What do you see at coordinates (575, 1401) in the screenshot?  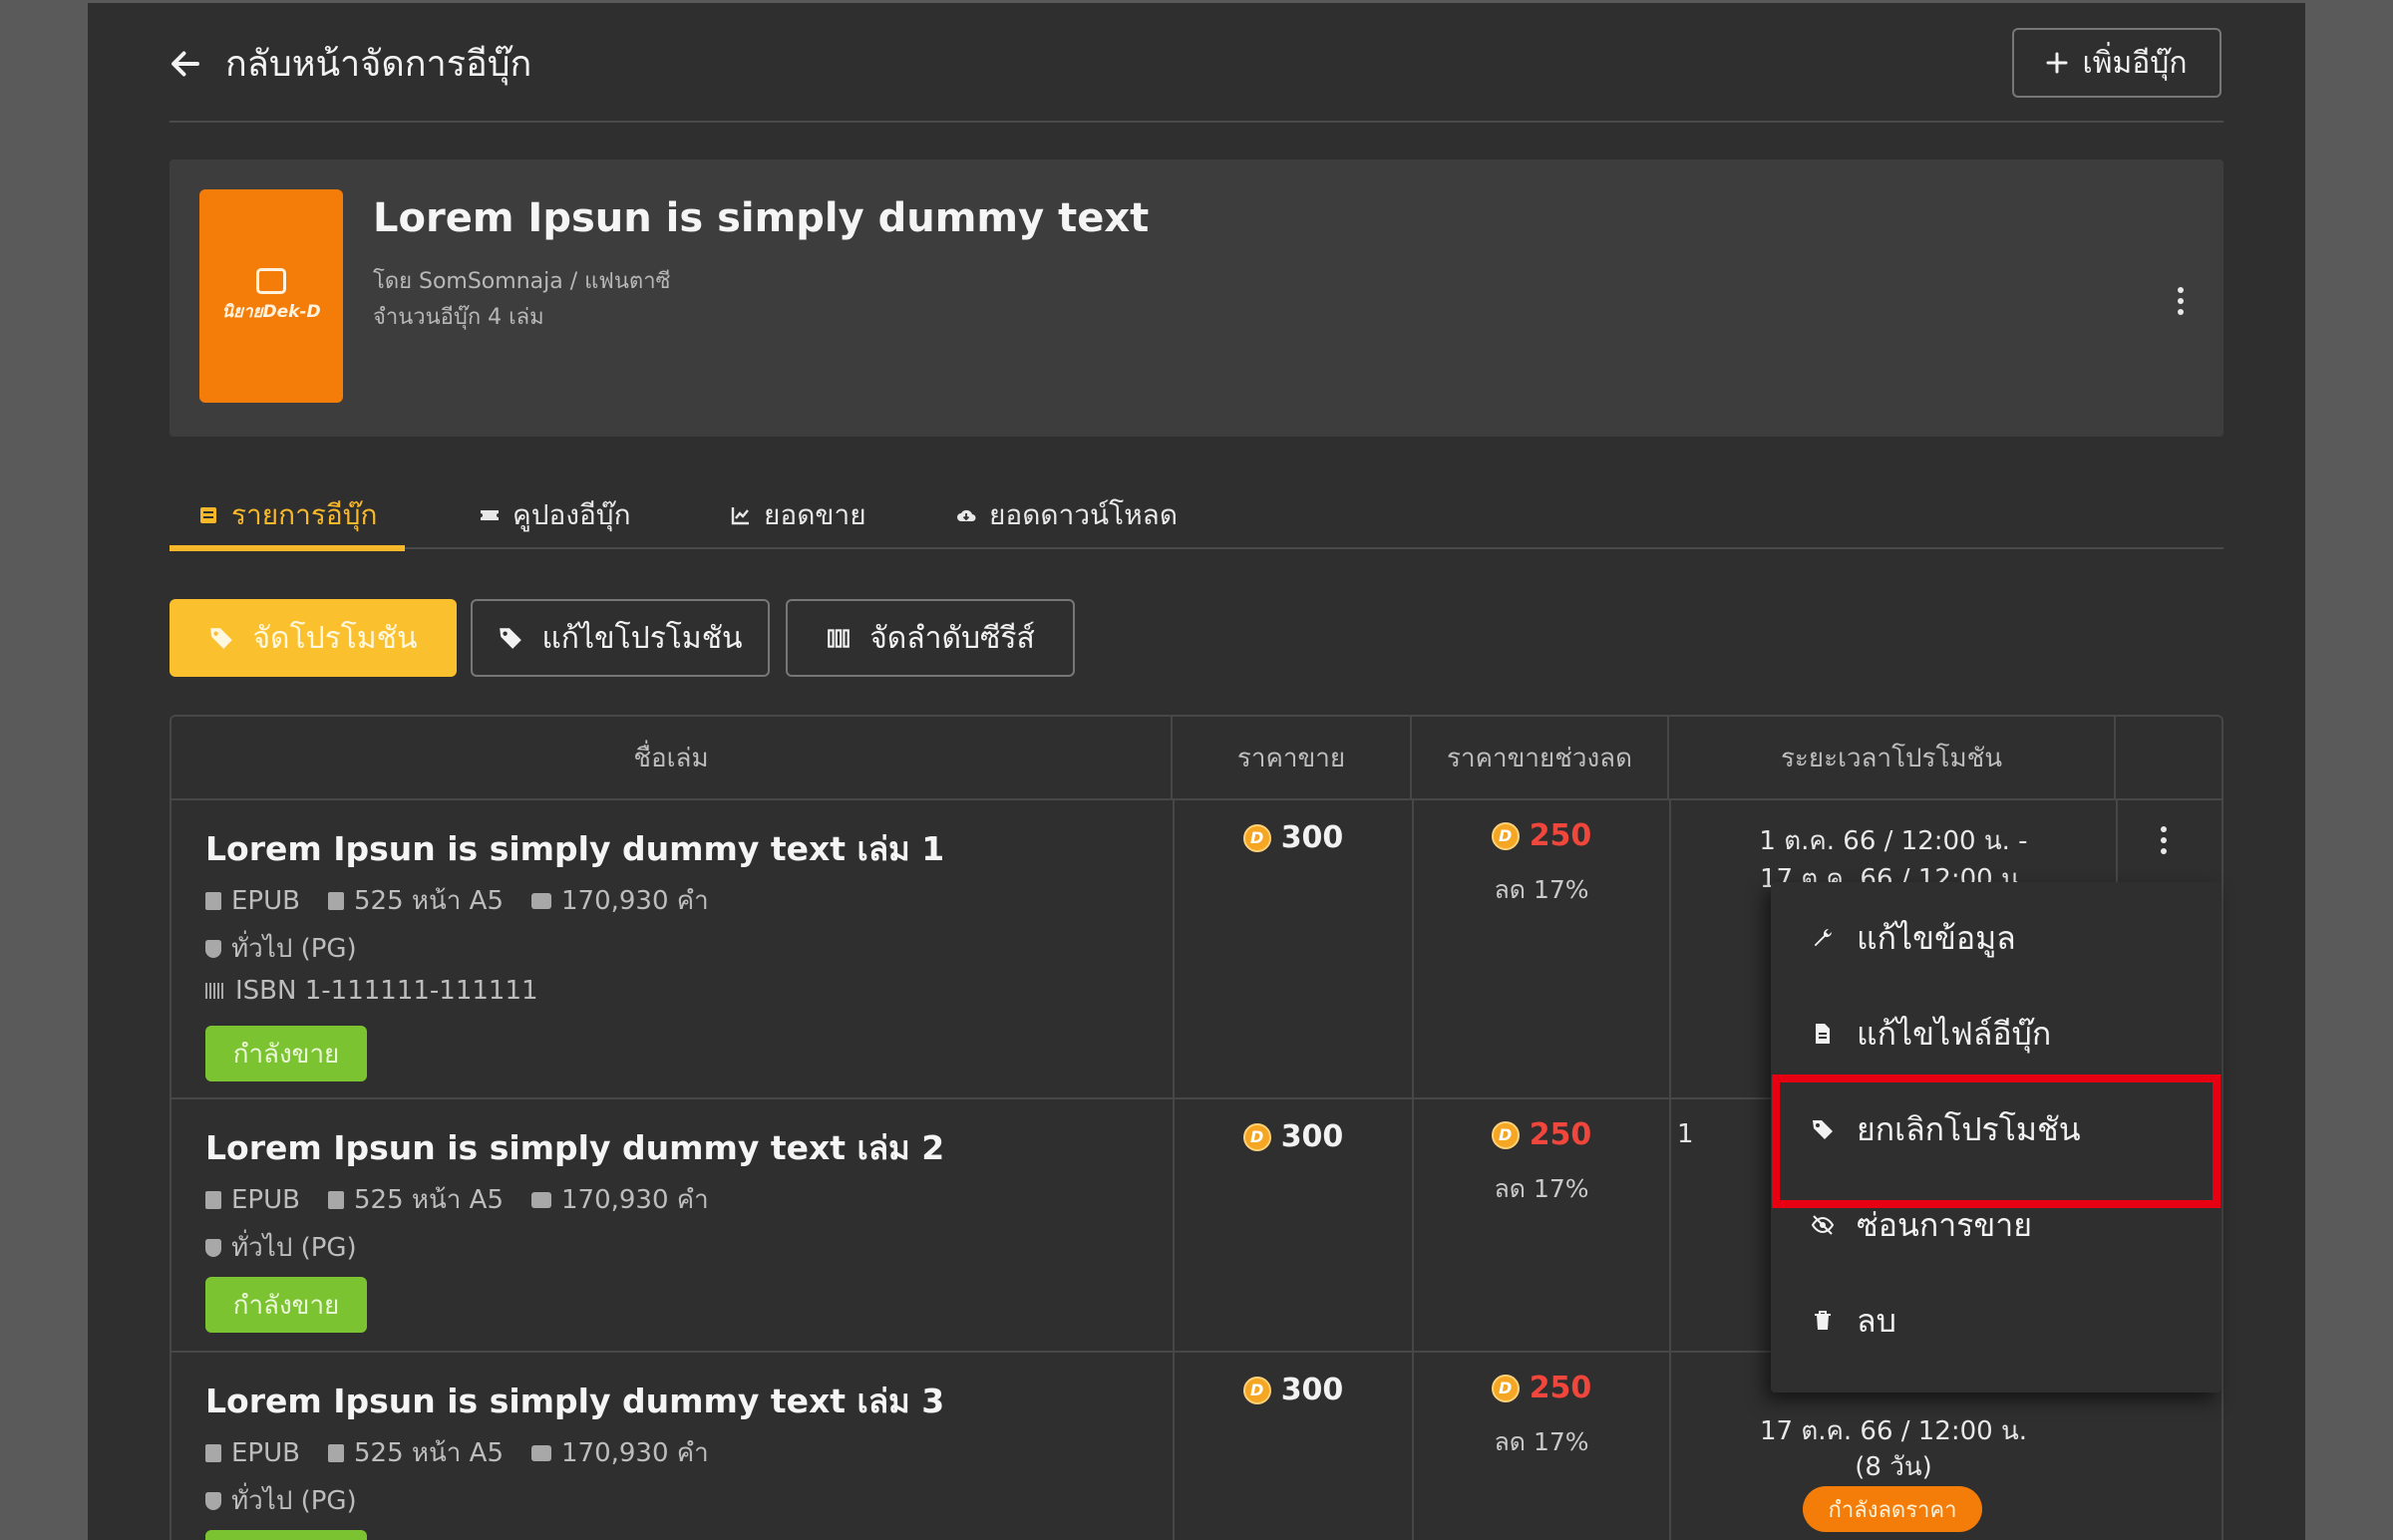 I see `row-title: Lorem Ipsun is simply dummy text เล่ม 3` at bounding box center [575, 1401].